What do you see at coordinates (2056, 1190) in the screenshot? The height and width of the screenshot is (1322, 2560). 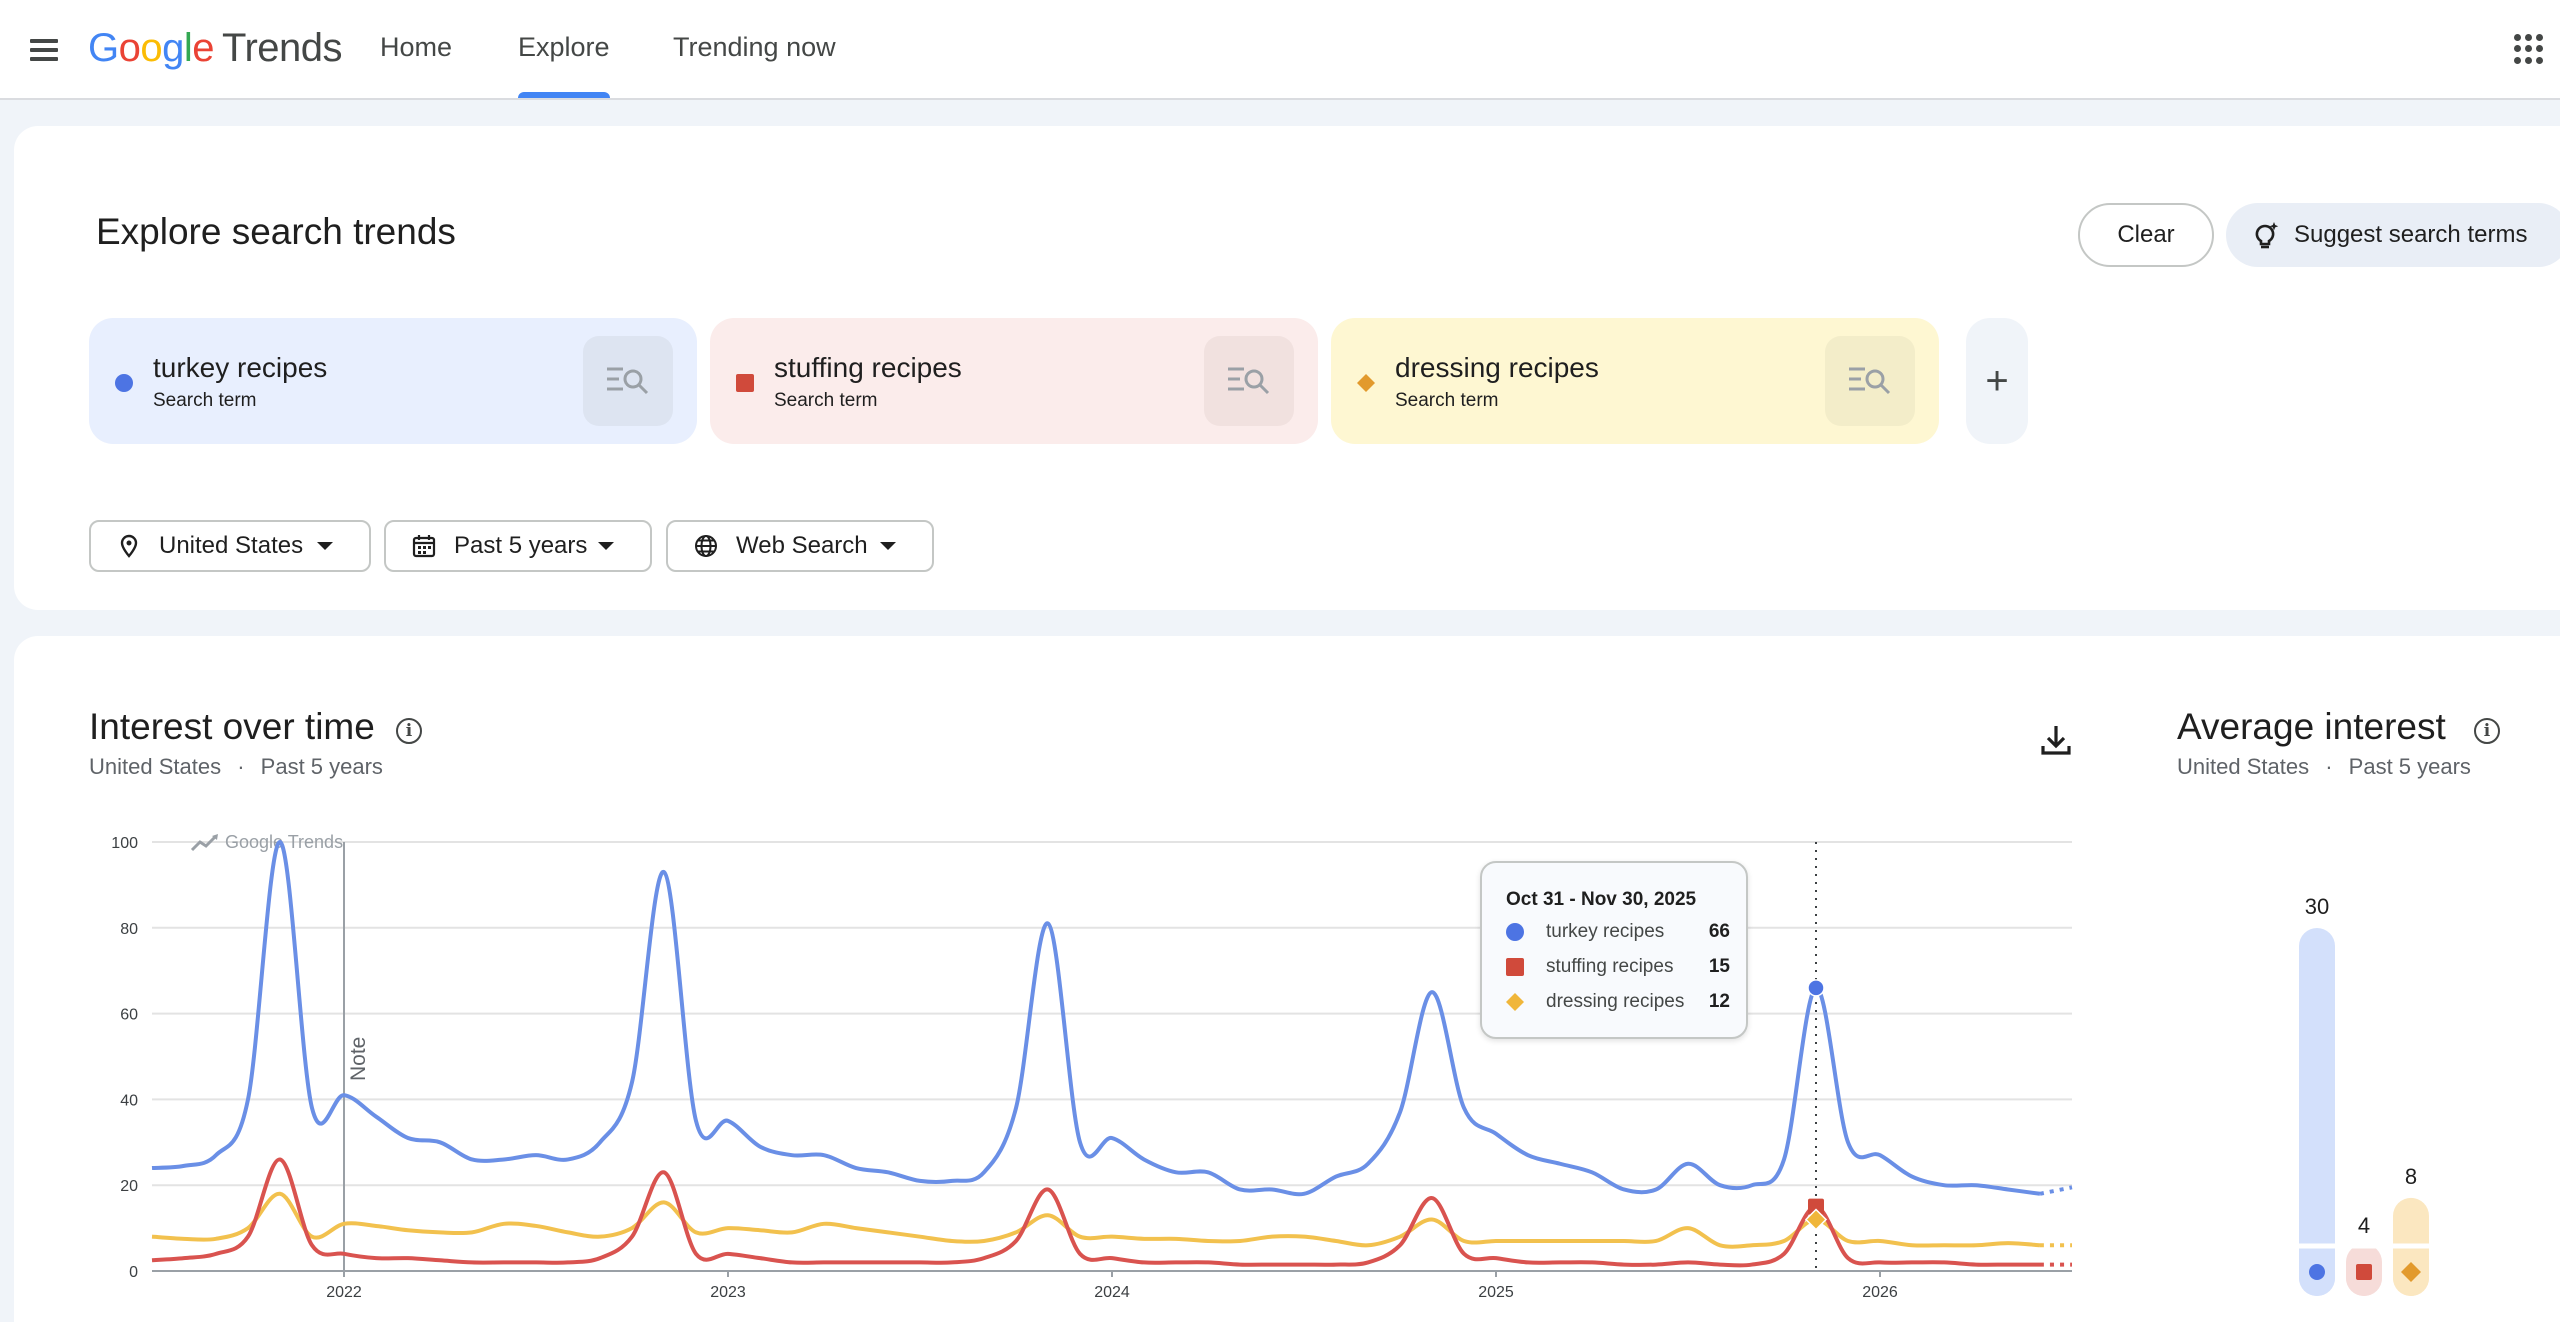 I see `series-partial-line-turkey-recipes` at bounding box center [2056, 1190].